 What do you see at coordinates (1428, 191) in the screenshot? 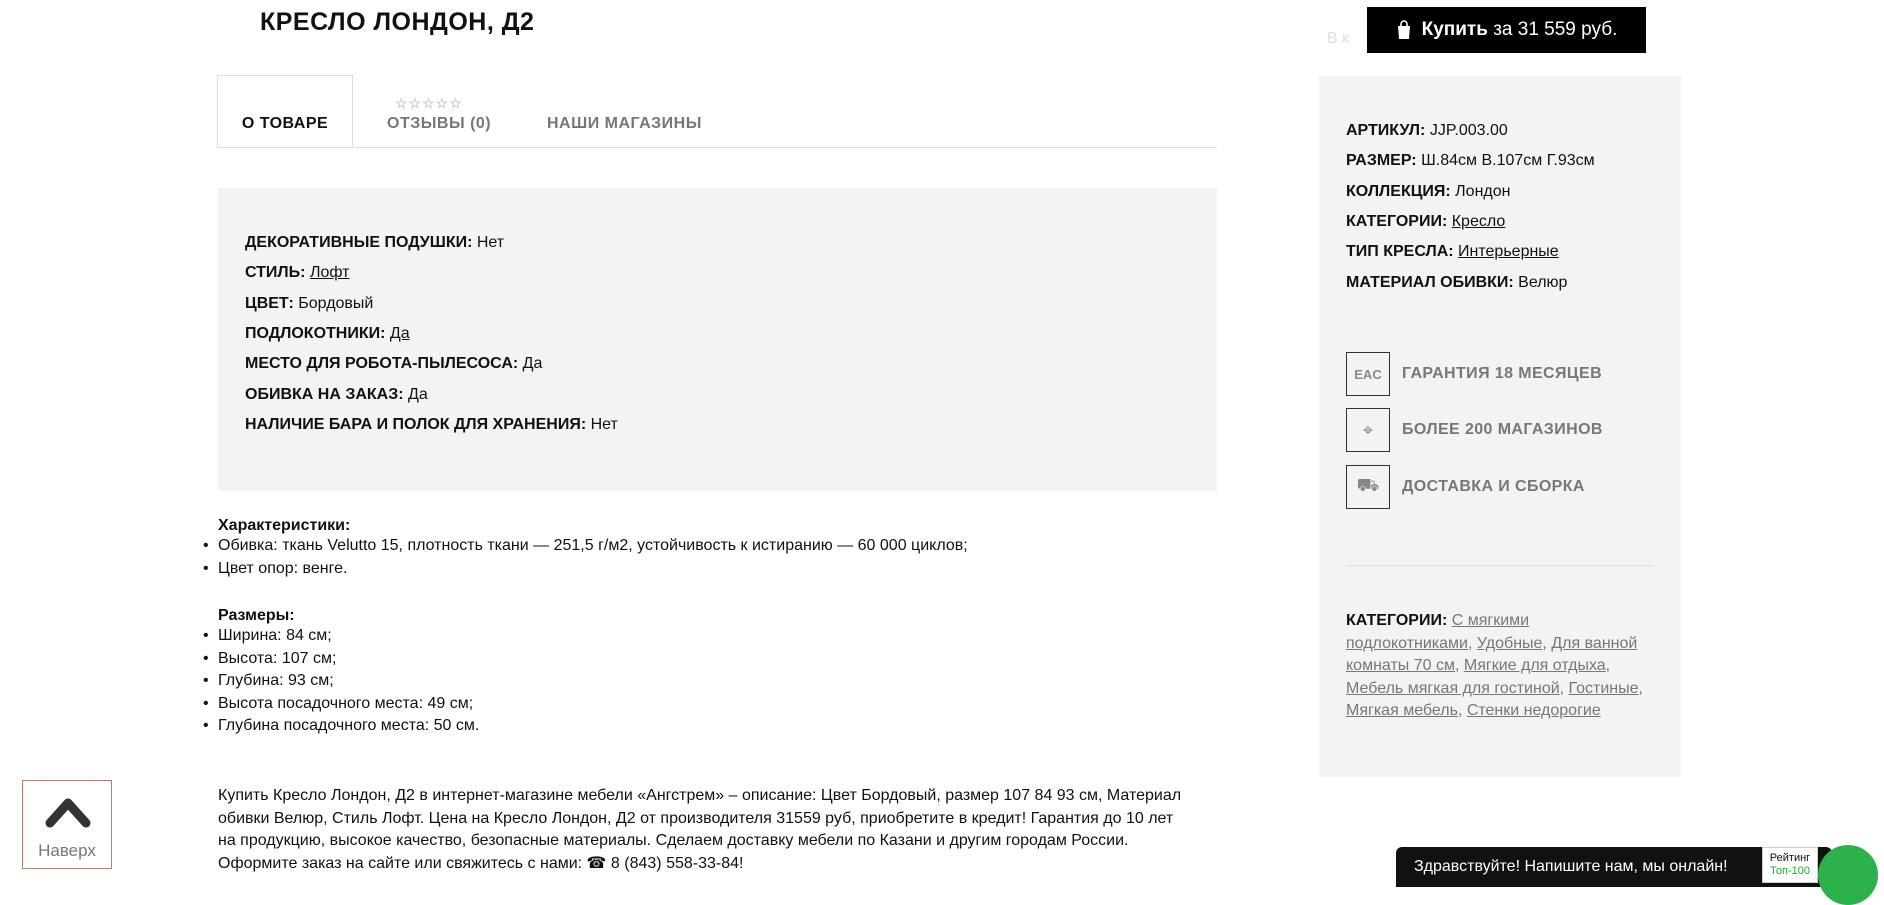
I see `spec-row: КОЛЛЕКЦИЯ: Лондон` at bounding box center [1428, 191].